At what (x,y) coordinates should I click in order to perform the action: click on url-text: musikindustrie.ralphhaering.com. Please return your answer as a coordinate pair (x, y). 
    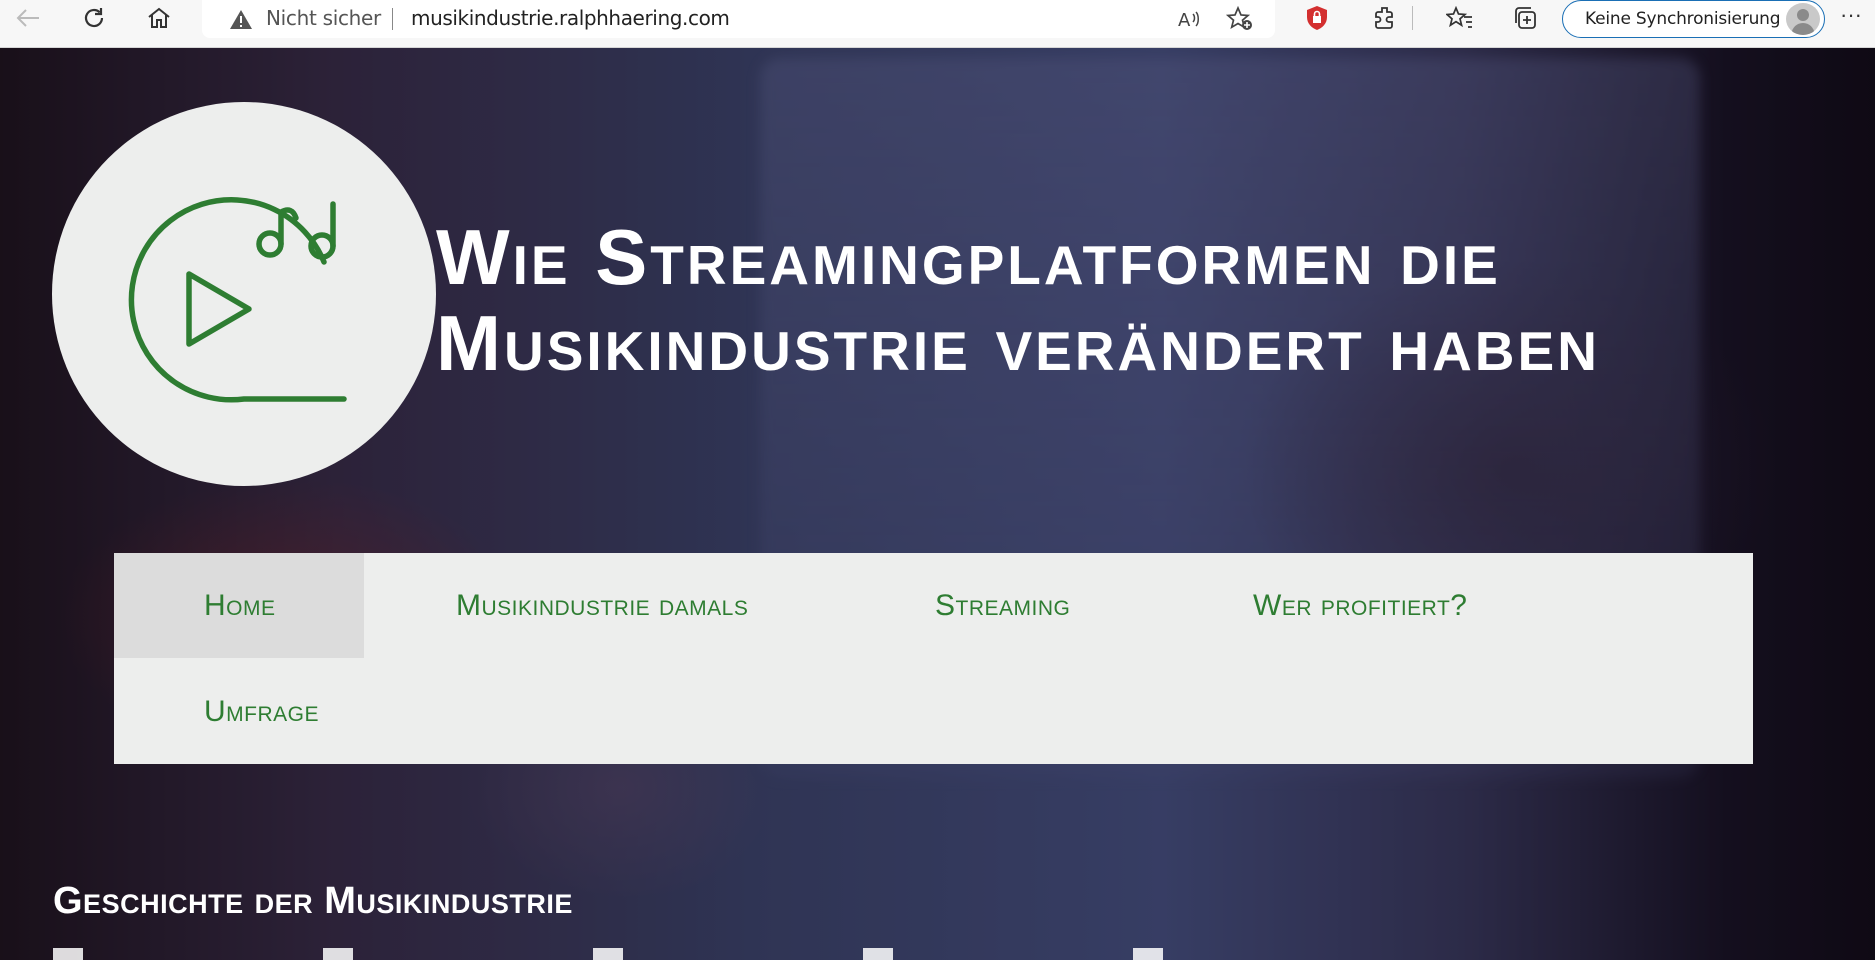
    Looking at the image, I should click on (570, 18).